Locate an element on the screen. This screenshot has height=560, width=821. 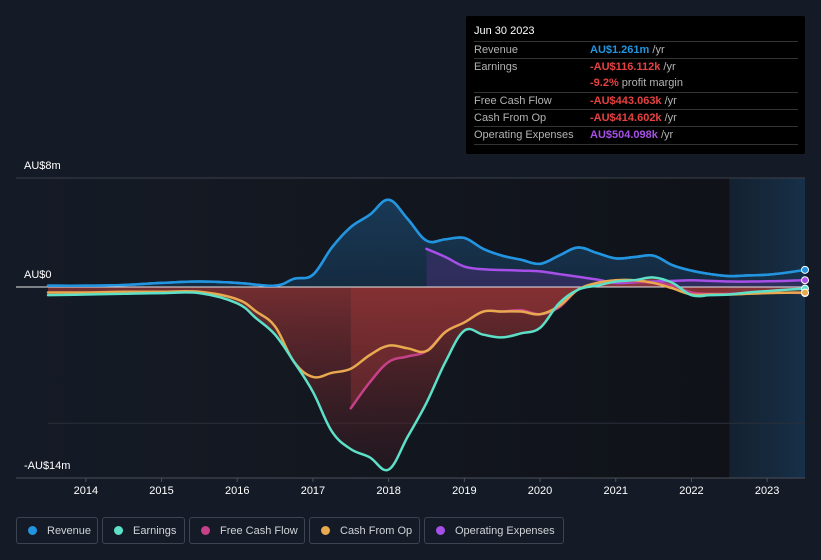
legend-cash-from-op: Cash From Op is located at coordinates (364, 530).